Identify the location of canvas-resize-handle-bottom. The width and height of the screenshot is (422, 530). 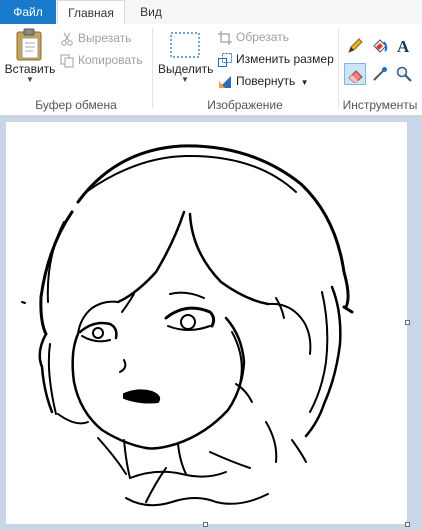
(205, 524).